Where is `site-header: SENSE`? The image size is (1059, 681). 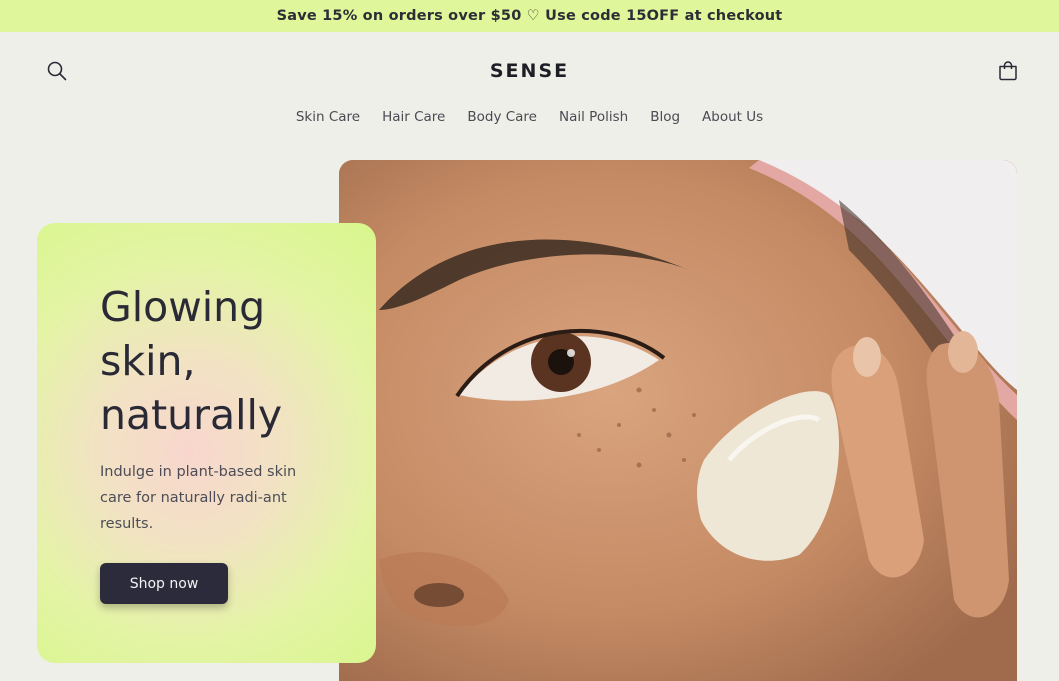 site-header: SENSE is located at coordinates (529, 70).